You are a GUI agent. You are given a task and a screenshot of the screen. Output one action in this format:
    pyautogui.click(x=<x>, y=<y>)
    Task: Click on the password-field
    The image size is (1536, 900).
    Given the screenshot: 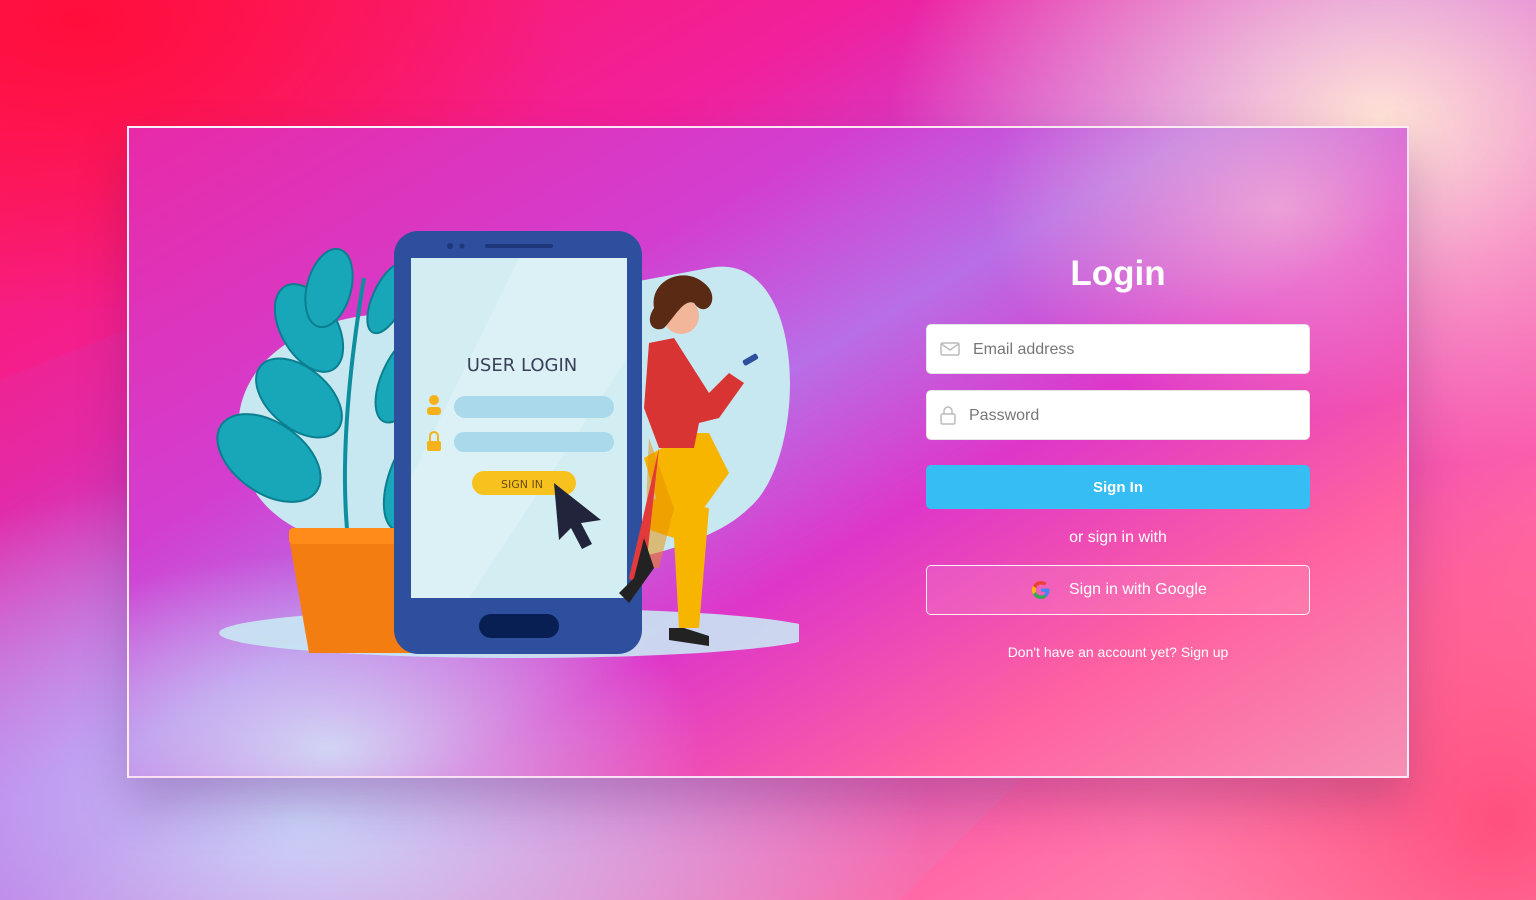 What is the action you would take?
    pyautogui.click(x=1118, y=415)
    